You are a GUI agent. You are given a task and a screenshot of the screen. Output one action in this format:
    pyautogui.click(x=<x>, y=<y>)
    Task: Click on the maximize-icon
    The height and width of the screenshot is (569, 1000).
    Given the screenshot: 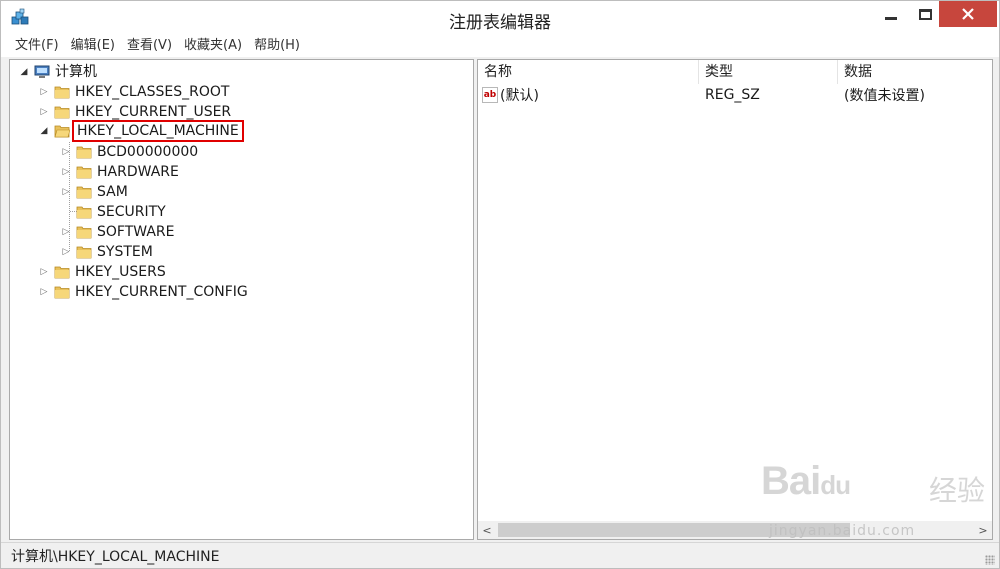 What is the action you would take?
    pyautogui.click(x=925, y=14)
    